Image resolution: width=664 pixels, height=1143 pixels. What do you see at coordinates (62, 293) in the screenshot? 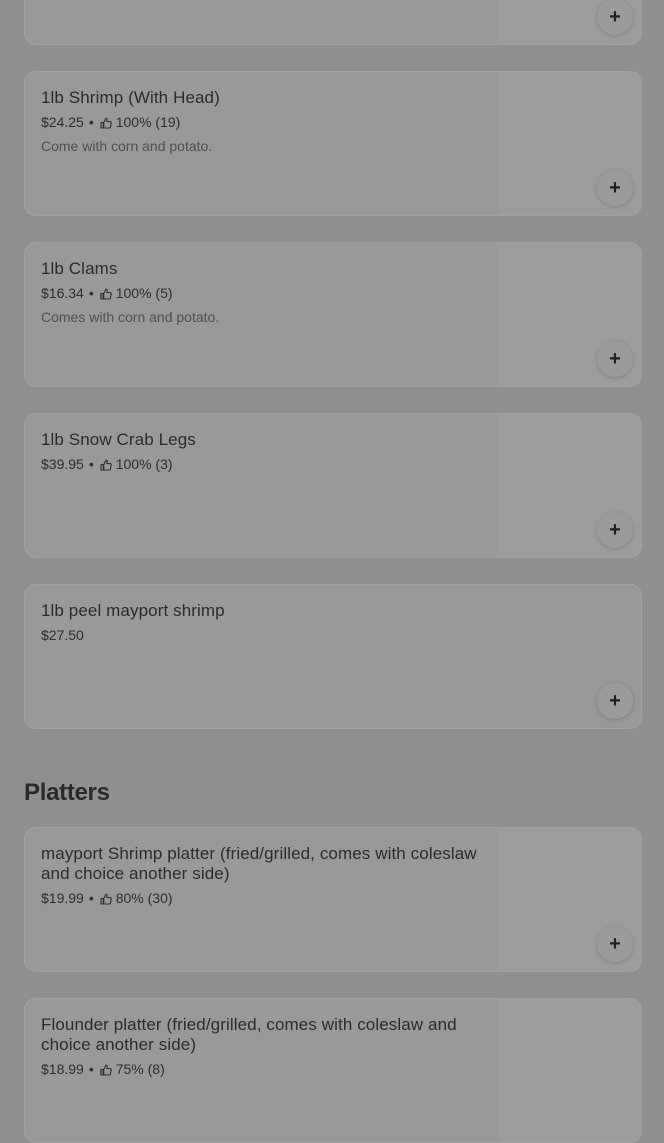
I see `item-price: $16.34` at bounding box center [62, 293].